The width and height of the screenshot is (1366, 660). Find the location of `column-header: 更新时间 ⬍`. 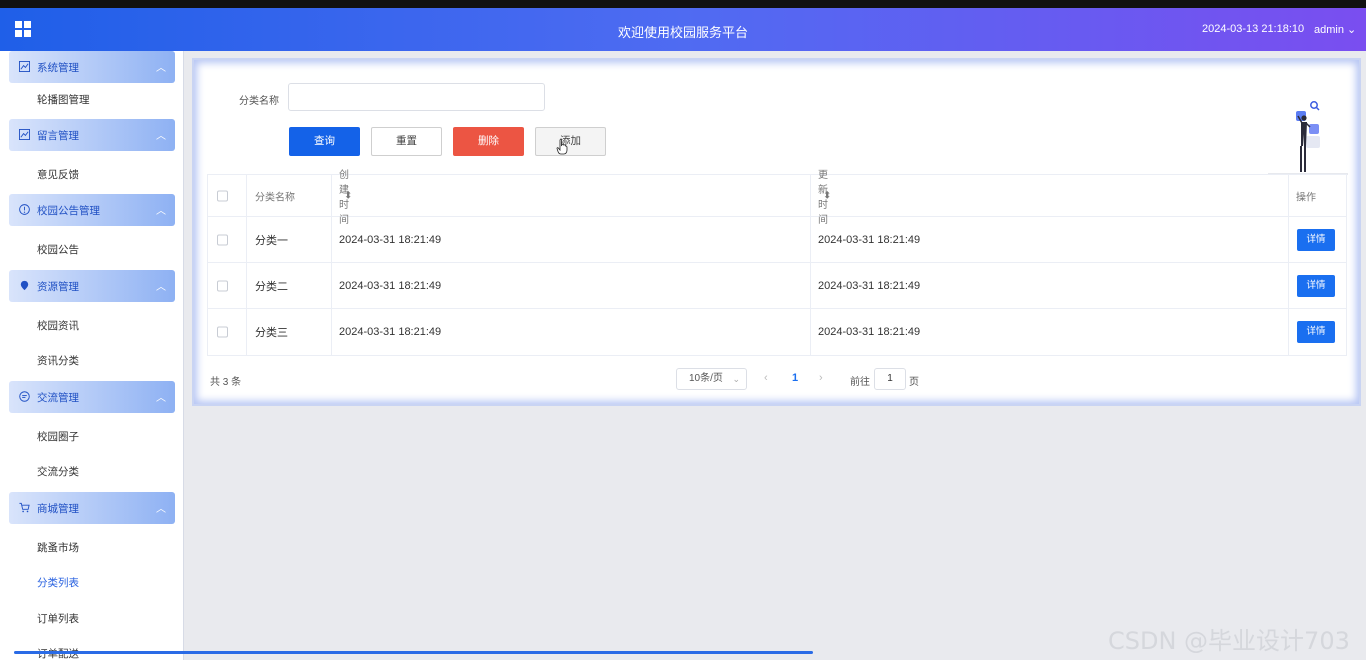

column-header: 更新时间 ⬍ is located at coordinates (1050, 198).